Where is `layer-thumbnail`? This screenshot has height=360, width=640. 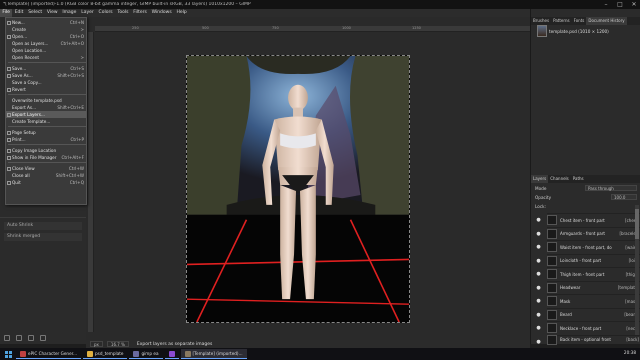
layer-thumbnail is located at coordinates (552, 260).